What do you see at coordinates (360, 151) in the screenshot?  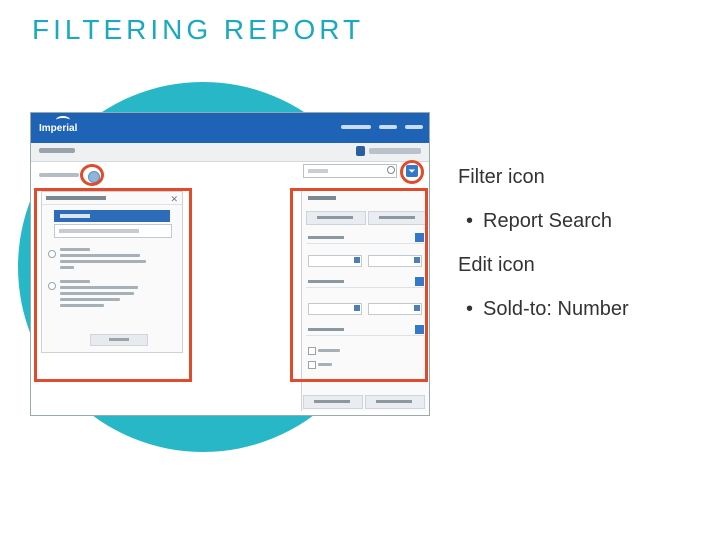 I see `account-icon` at bounding box center [360, 151].